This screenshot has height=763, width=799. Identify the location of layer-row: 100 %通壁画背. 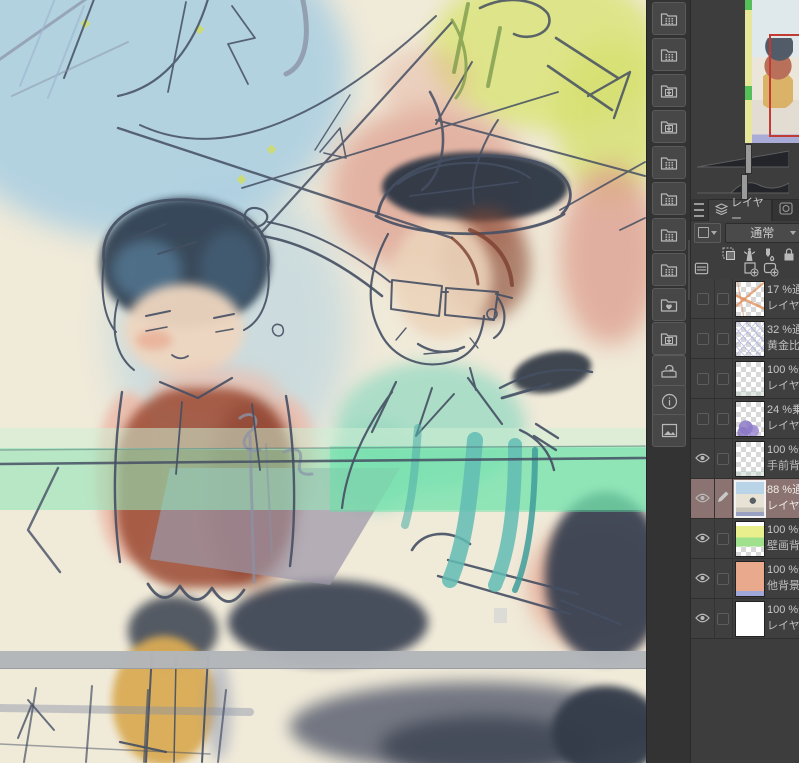
(745, 539).